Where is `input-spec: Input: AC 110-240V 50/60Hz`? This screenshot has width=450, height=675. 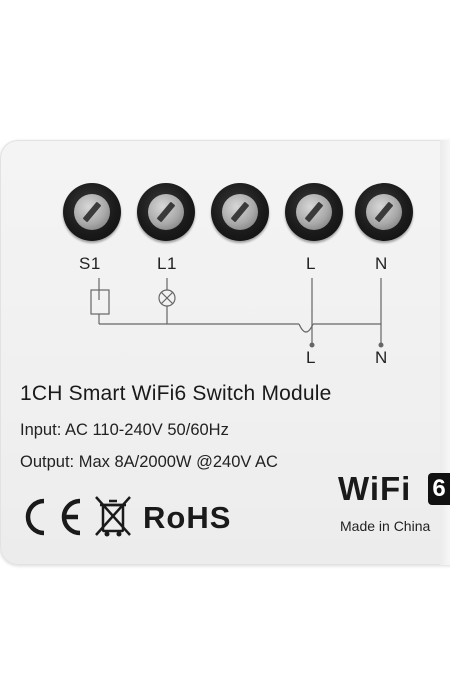 input-spec: Input: AC 110-240V 50/60Hz is located at coordinates (124, 430).